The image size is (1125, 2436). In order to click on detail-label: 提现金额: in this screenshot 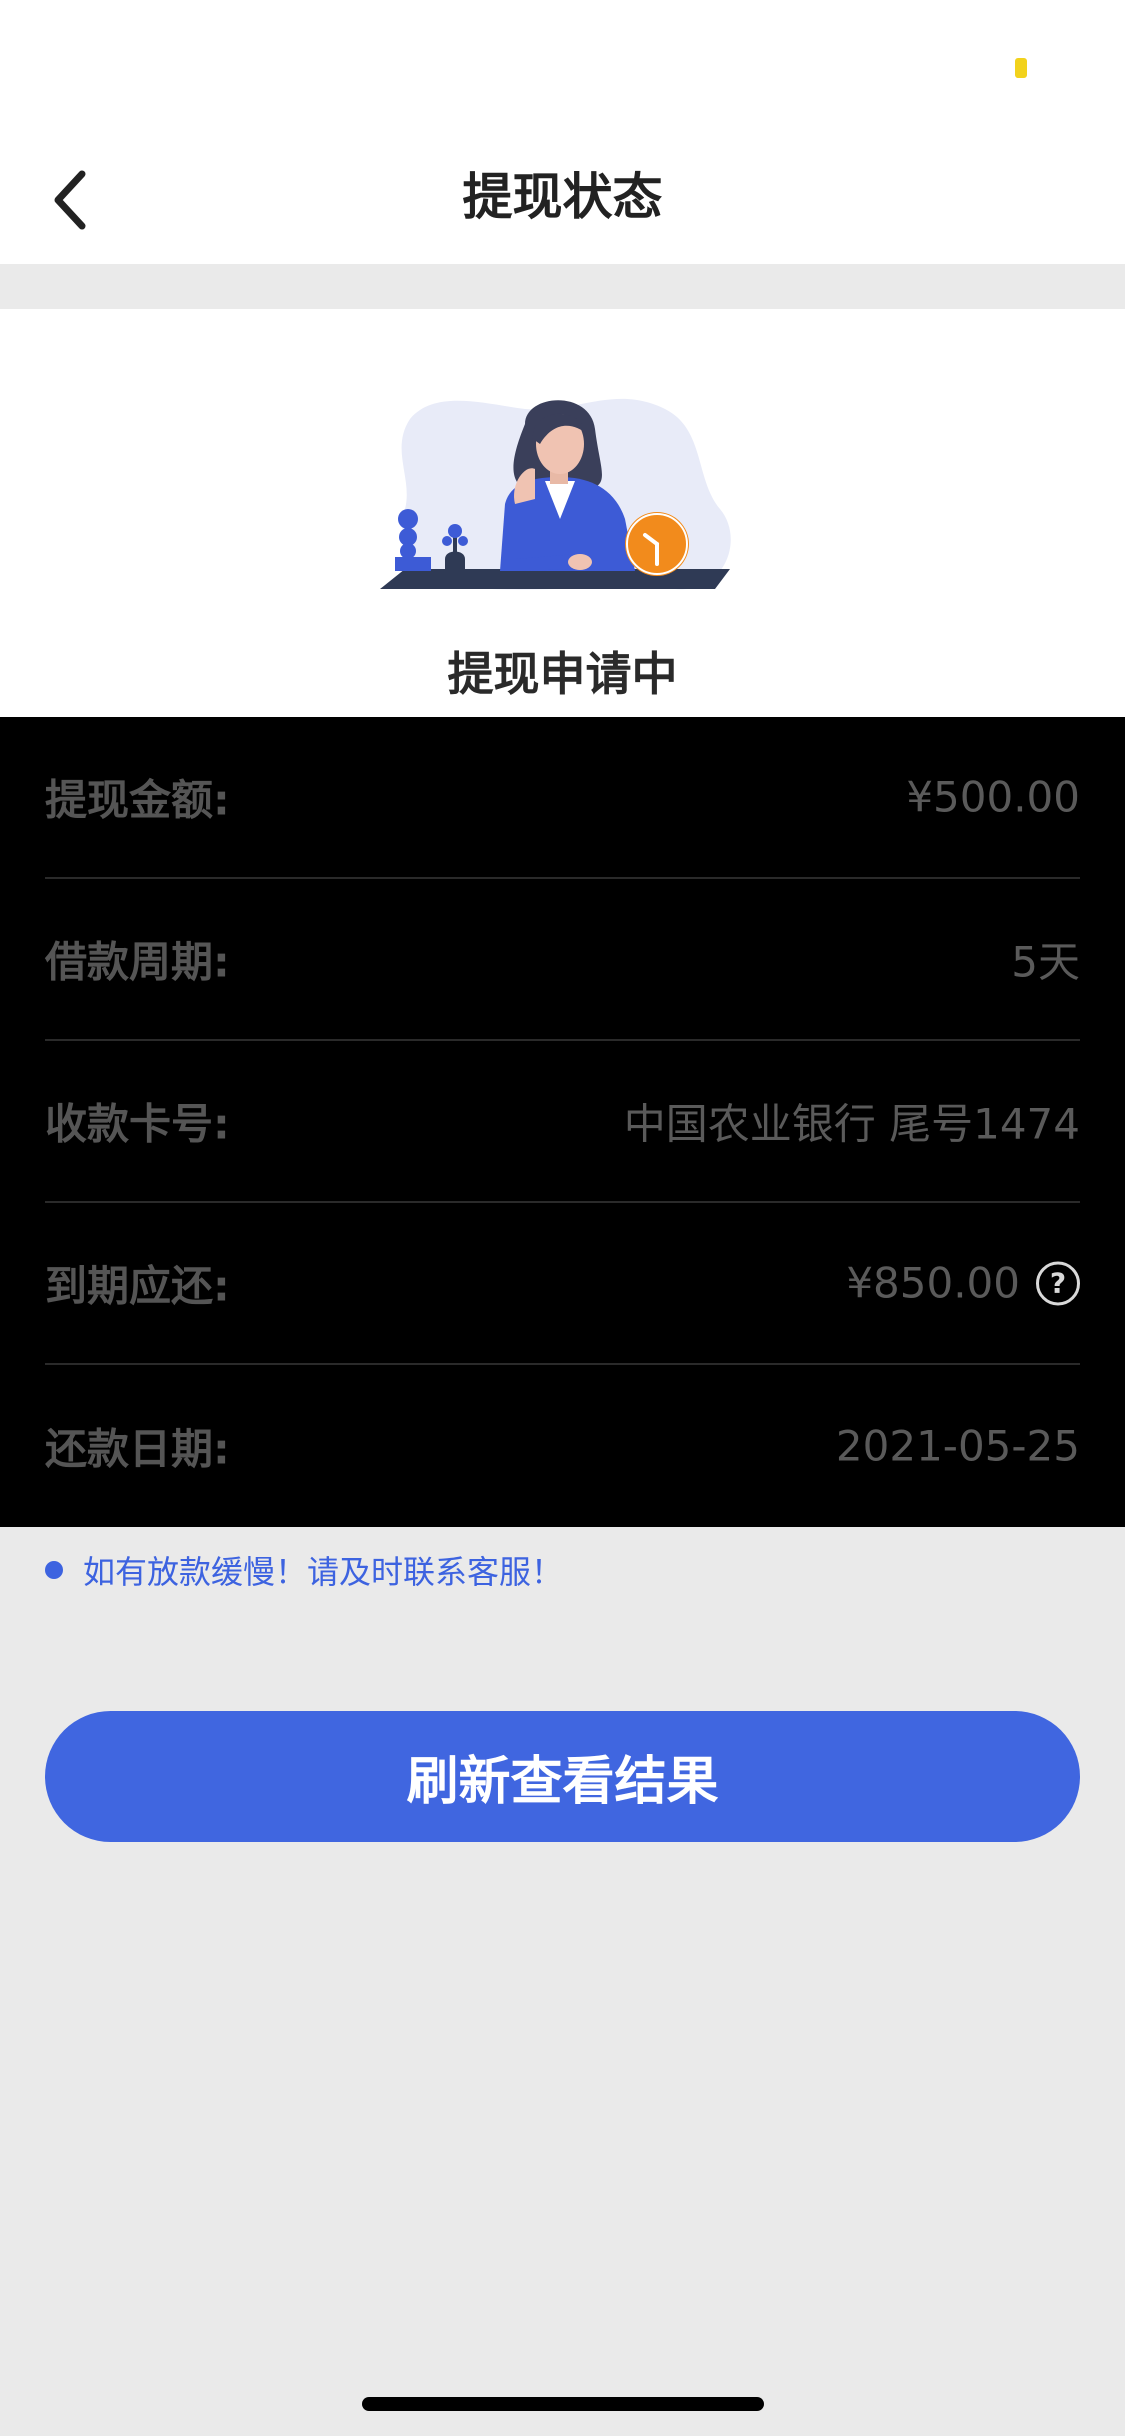, I will do `click(137, 800)`.